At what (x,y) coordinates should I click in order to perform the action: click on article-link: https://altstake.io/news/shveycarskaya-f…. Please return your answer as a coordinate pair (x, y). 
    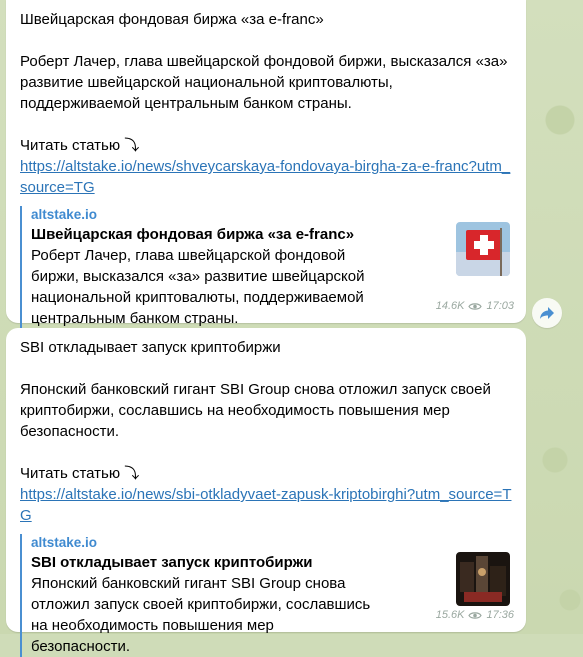
    Looking at the image, I should click on (266, 177).